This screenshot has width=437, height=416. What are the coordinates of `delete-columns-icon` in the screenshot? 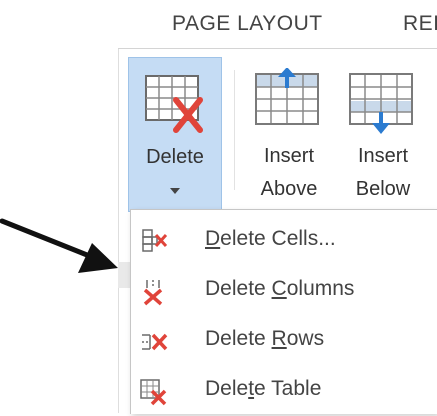 It's located at (153, 293).